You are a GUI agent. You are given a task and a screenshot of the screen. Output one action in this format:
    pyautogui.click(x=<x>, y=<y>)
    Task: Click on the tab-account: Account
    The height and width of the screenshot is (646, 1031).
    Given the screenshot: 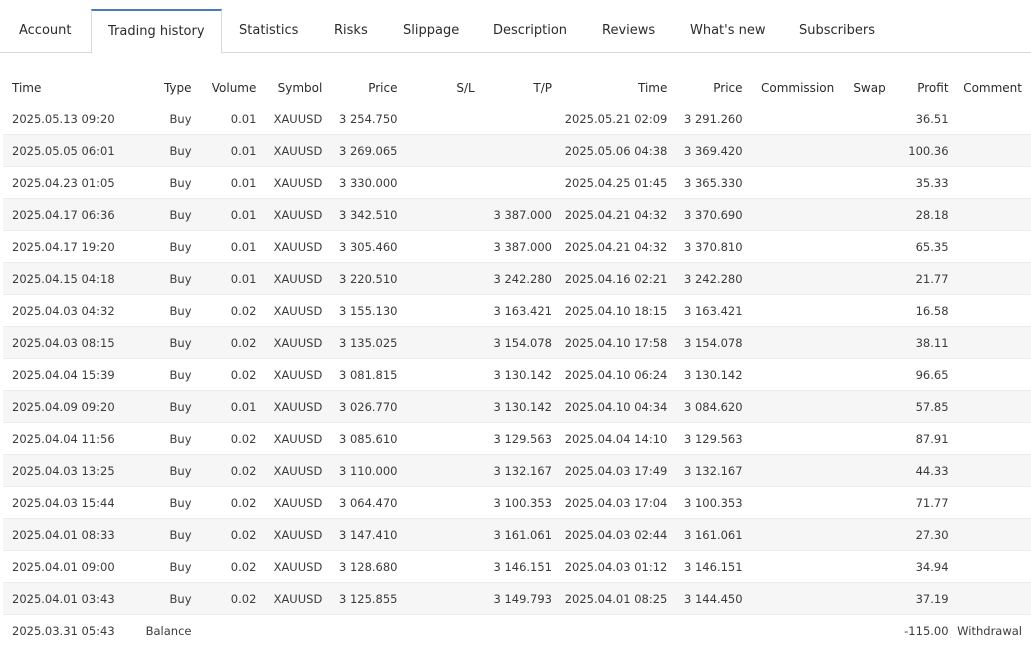 What is the action you would take?
    pyautogui.click(x=45, y=31)
    